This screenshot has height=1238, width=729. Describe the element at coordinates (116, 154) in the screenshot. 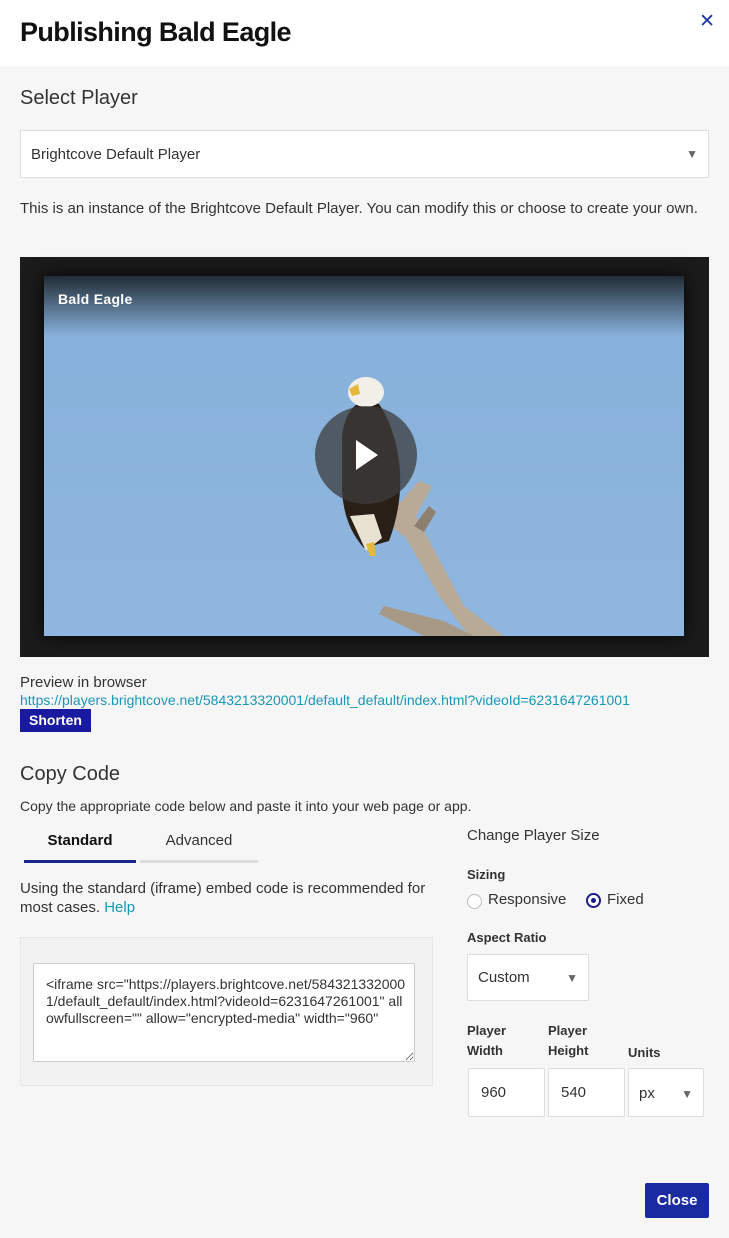

I see `player-select-value: Brightcove Default Player` at that location.